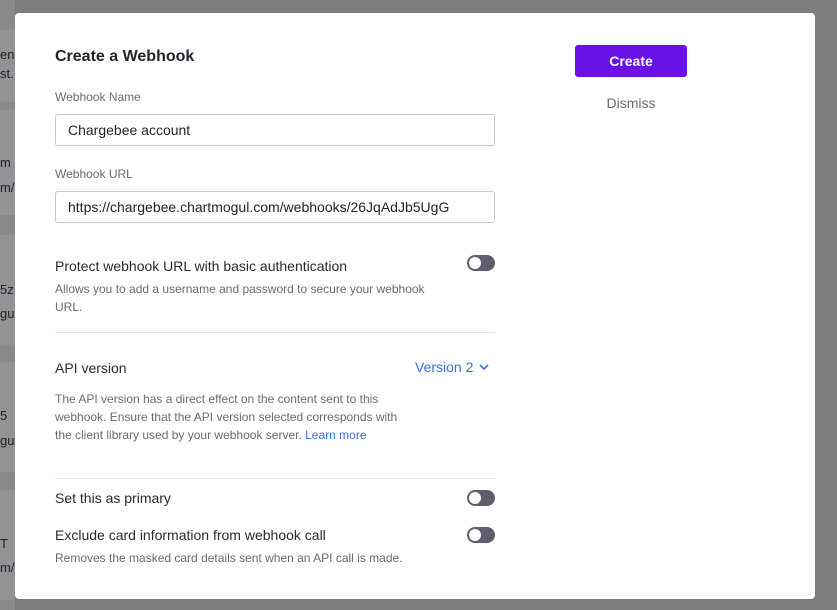 Image resolution: width=837 pixels, height=610 pixels. Describe the element at coordinates (444, 367) in the screenshot. I see `api-version-value: Version 2` at that location.